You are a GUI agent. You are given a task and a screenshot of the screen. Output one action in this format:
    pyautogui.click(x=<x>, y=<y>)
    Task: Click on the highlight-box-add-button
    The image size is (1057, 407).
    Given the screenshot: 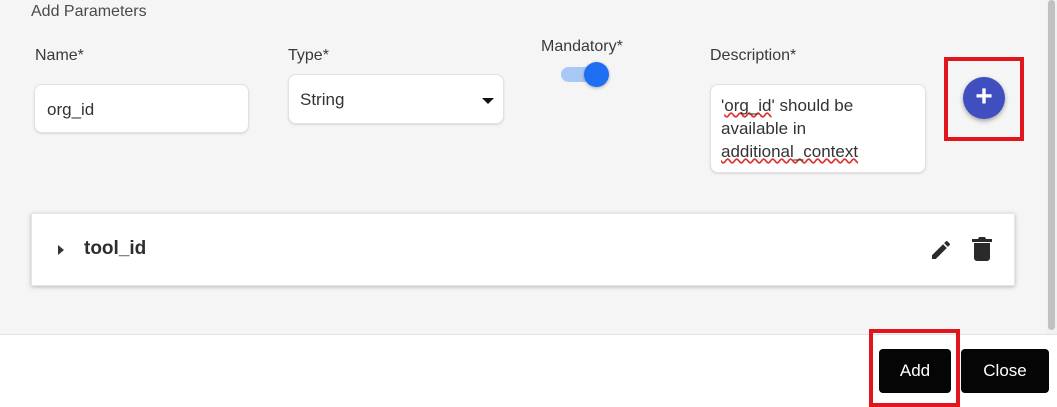 What is the action you would take?
    pyautogui.click(x=914, y=368)
    